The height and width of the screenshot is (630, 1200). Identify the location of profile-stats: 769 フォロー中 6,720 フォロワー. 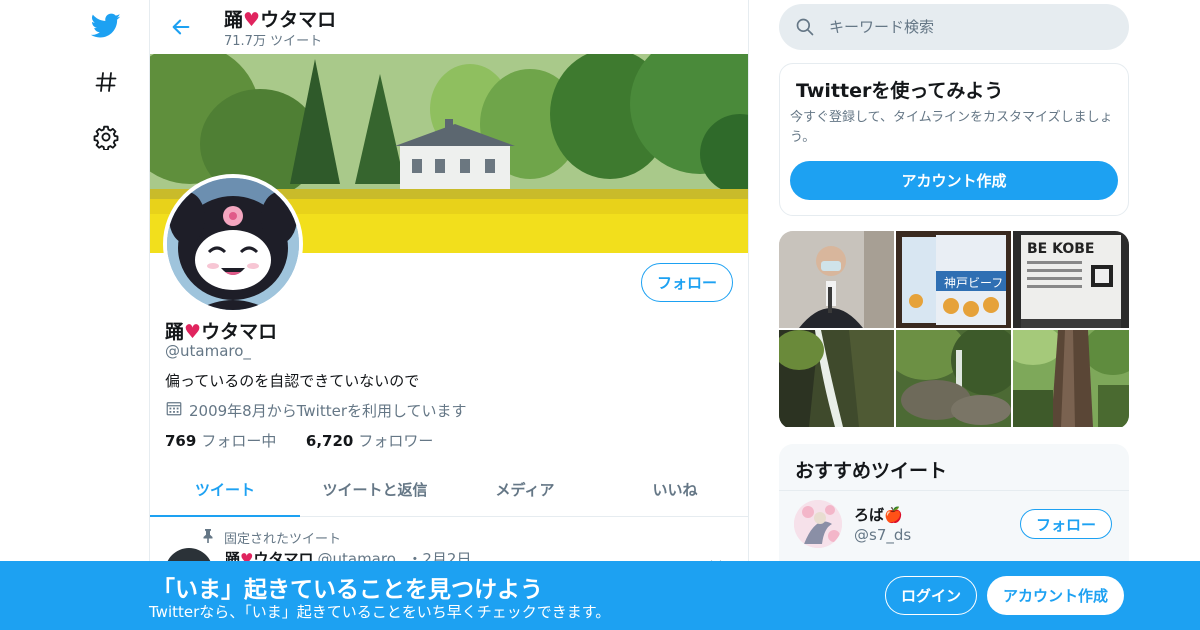
(299, 440).